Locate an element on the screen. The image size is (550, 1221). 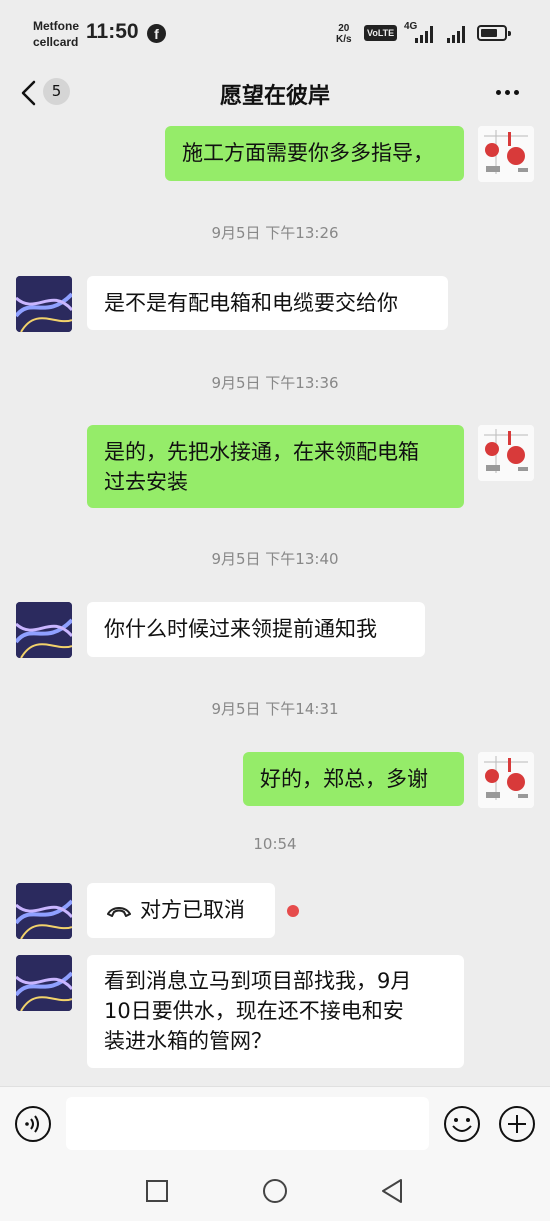
message-bubble-received: 看到消息立马到项目部找我，9月 10日要供水，现在还不接电和安 装进水箱的管网？ is located at coordinates (275, 1011).